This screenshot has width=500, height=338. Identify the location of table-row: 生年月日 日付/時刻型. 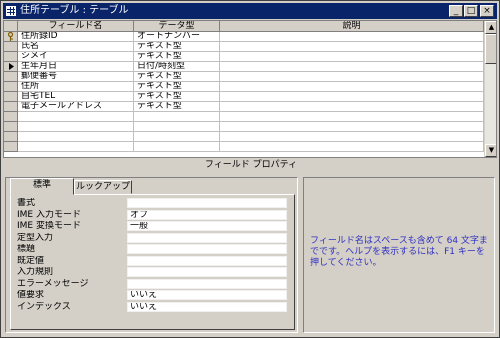
(244, 67).